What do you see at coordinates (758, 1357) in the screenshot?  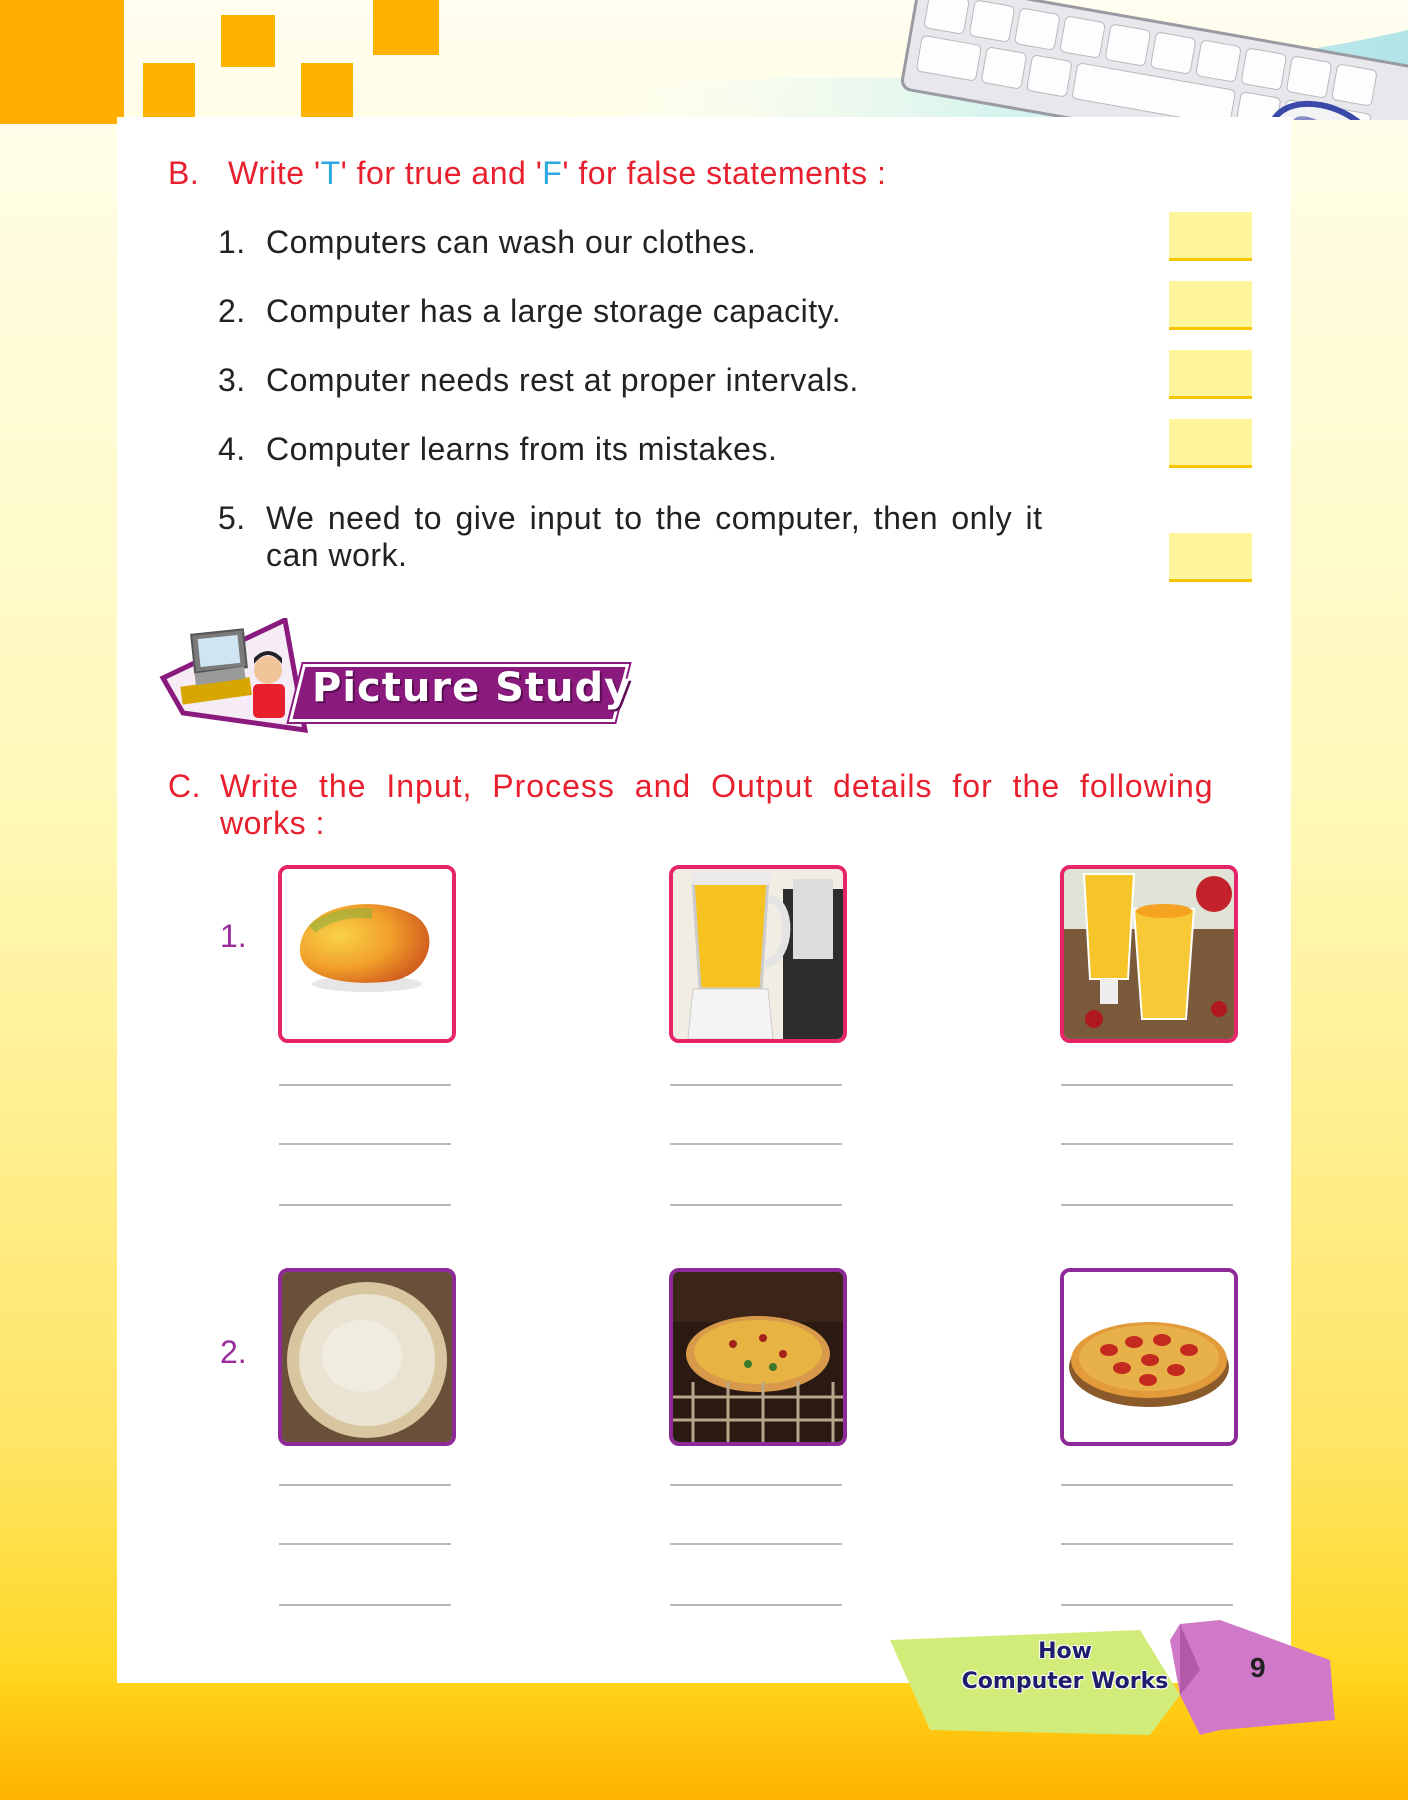 I see `pizza-in-oven-image` at bounding box center [758, 1357].